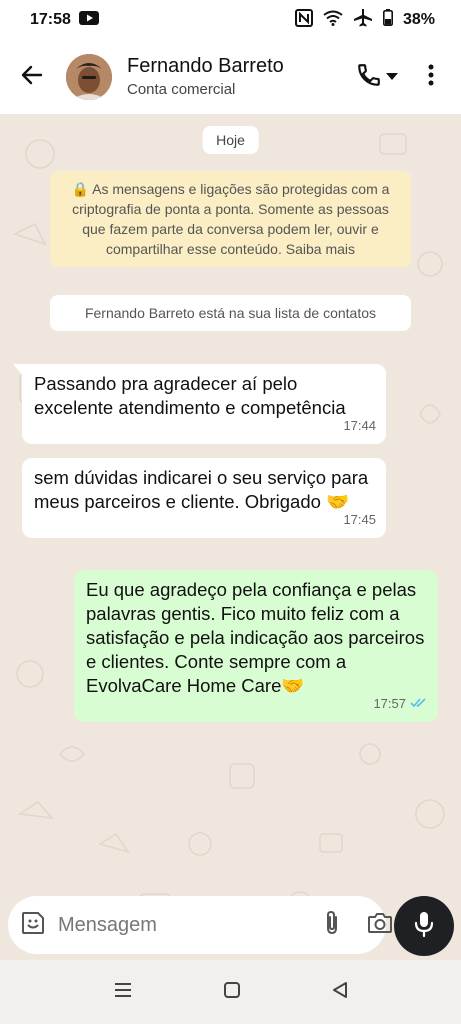 Image resolution: width=461 pixels, height=1024 pixels. Describe the element at coordinates (358, 925) in the screenshot. I see `composer-actions` at that location.